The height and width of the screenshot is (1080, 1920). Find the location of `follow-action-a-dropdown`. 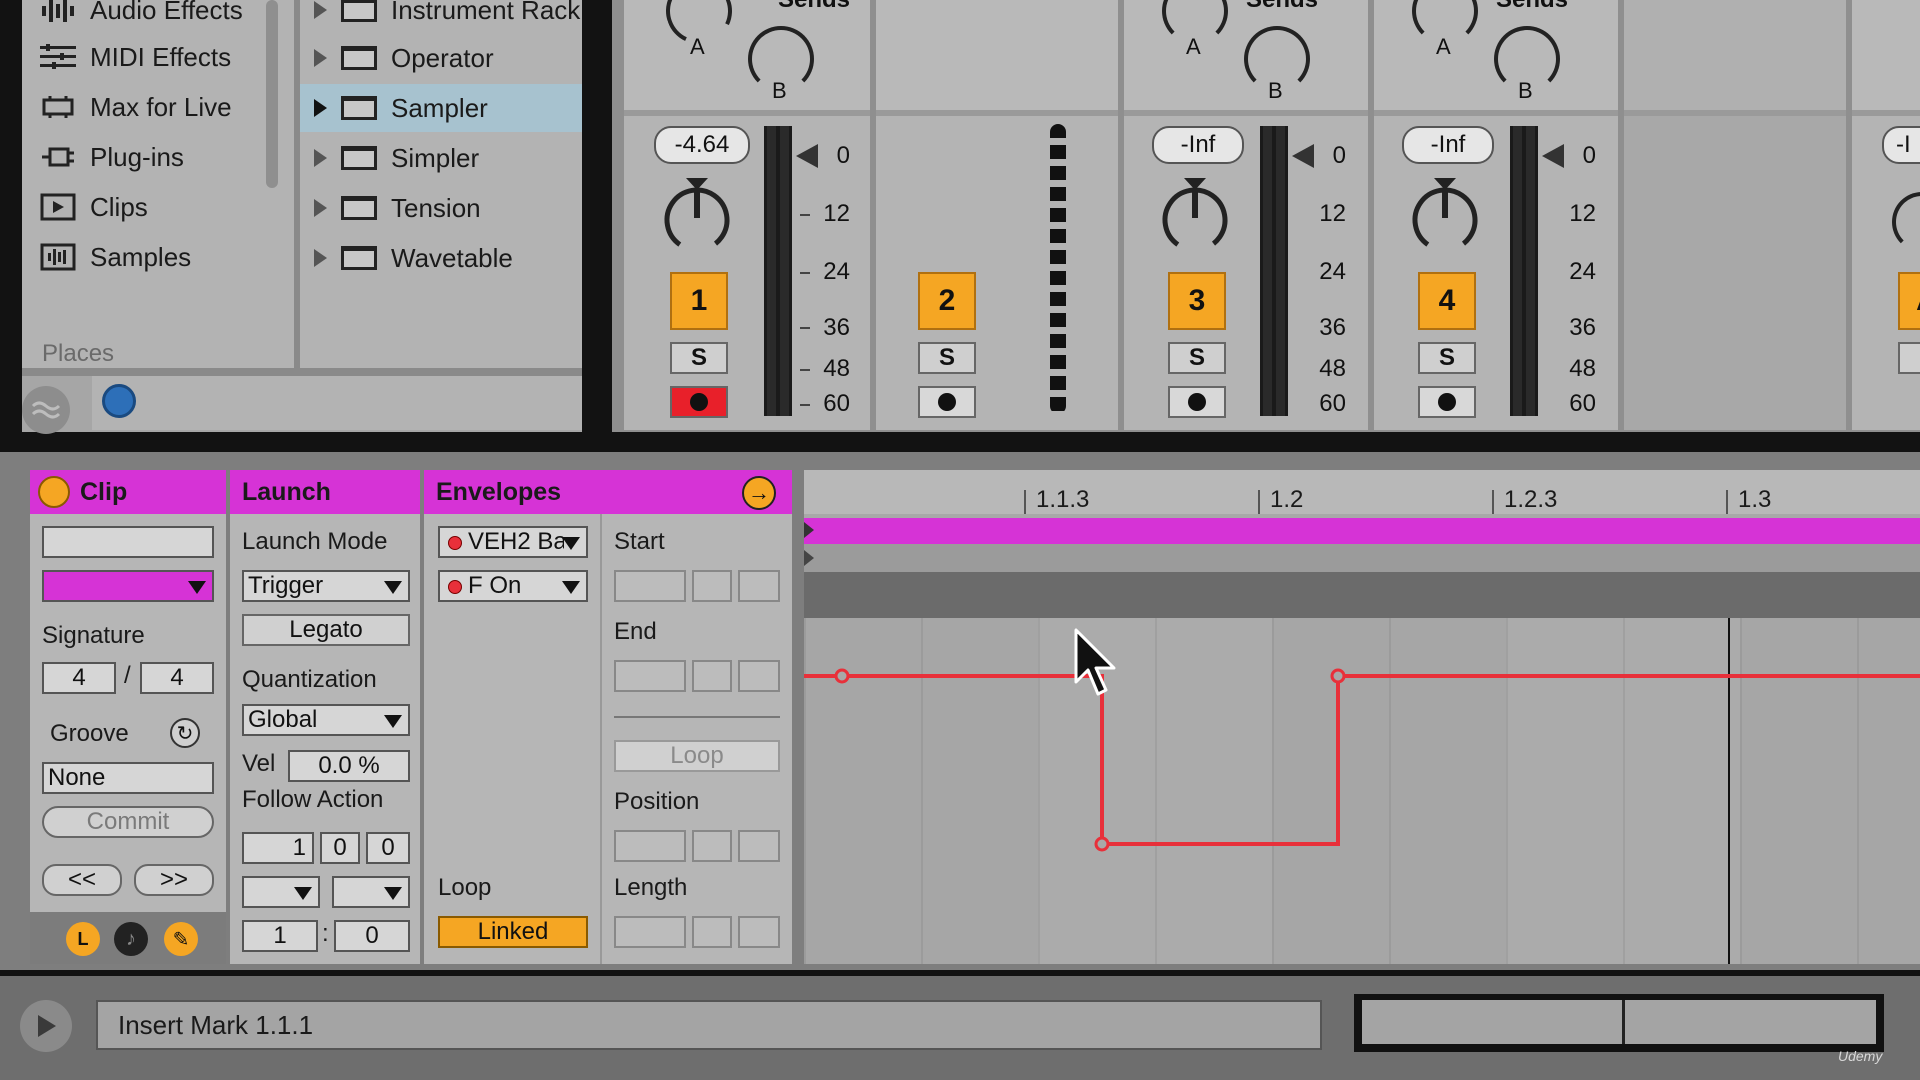

follow-action-a-dropdown is located at coordinates (281, 892).